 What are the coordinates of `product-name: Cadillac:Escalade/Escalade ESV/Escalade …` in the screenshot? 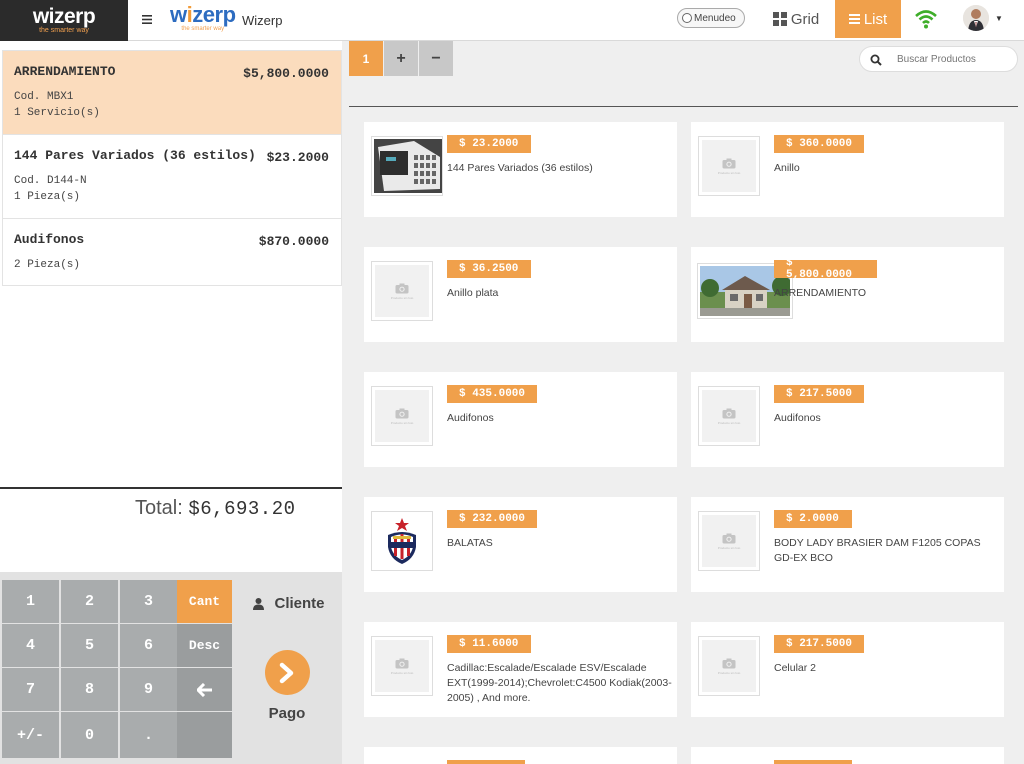 It's located at (559, 683).